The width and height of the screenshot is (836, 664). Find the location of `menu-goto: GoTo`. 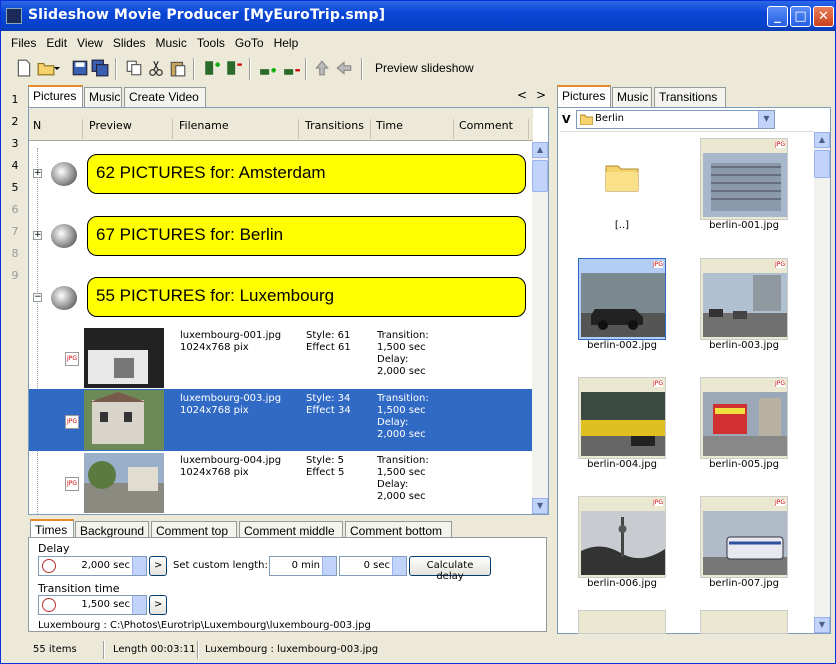

menu-goto: GoTo is located at coordinates (248, 41).